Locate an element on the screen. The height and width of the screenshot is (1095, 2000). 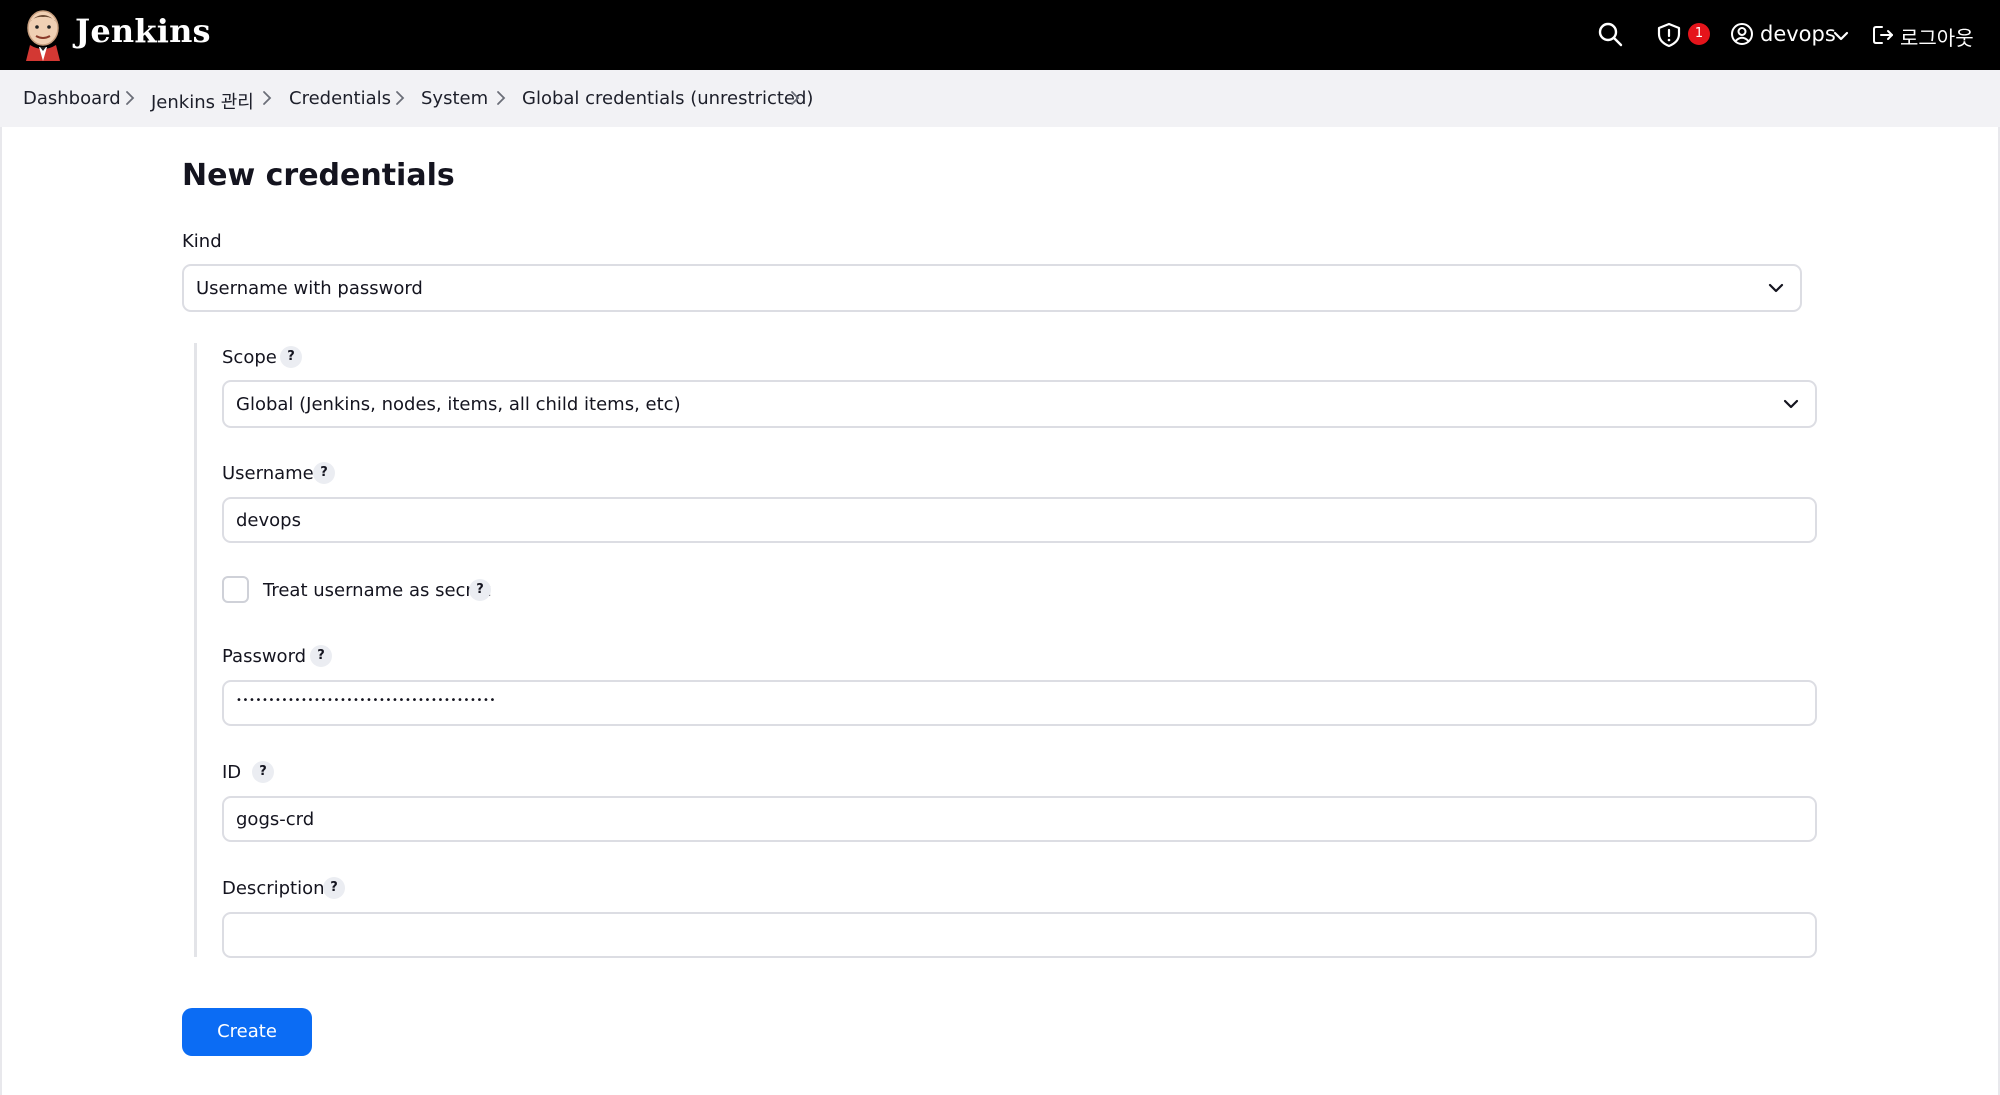
nested-section-indicator is located at coordinates (195, 650).